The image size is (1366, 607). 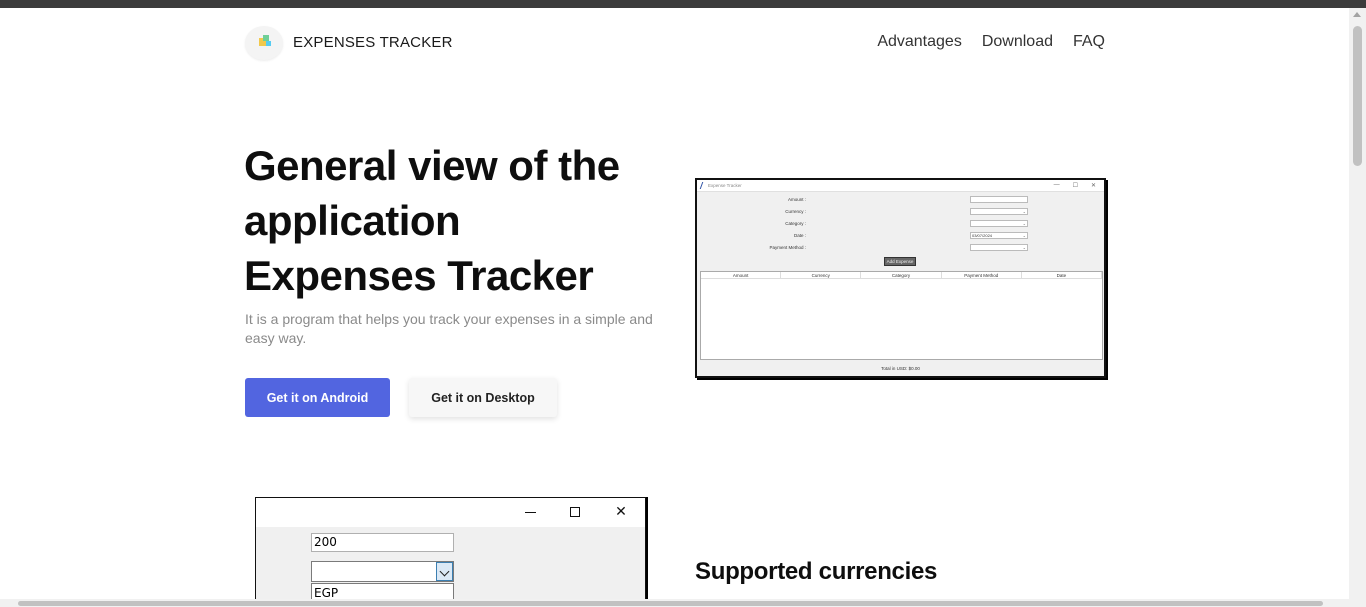 What do you see at coordinates (795, 211) in the screenshot?
I see `currency-label: Currency :` at bounding box center [795, 211].